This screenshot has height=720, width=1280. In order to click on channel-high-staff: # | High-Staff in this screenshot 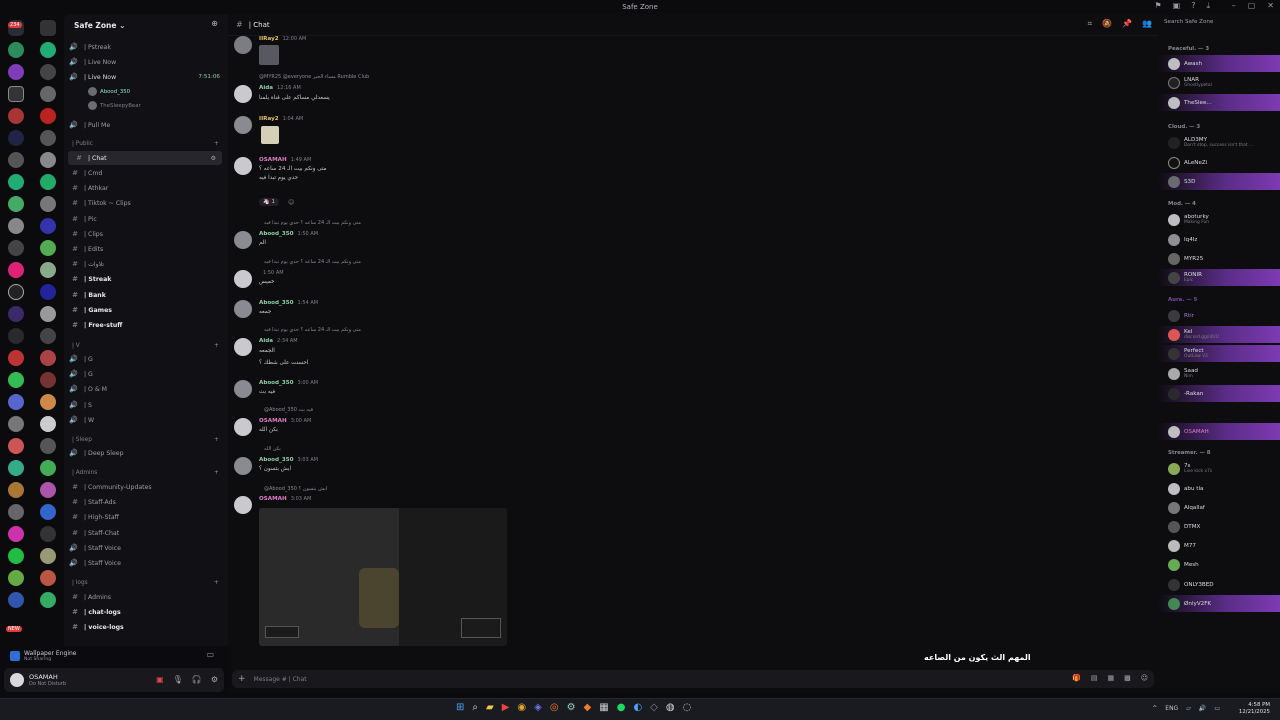, I will do `click(146, 517)`.